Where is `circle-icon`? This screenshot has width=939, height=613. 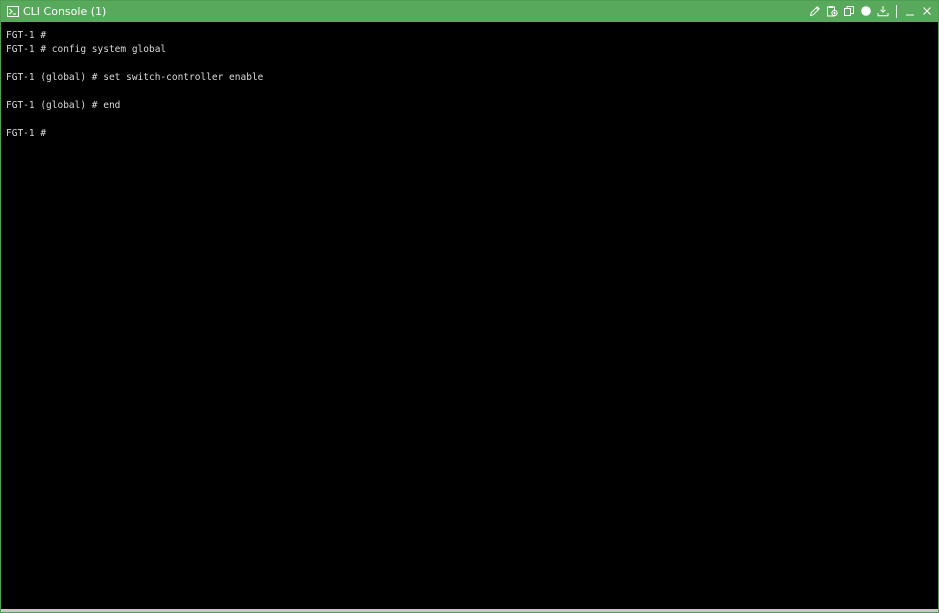 circle-icon is located at coordinates (866, 11).